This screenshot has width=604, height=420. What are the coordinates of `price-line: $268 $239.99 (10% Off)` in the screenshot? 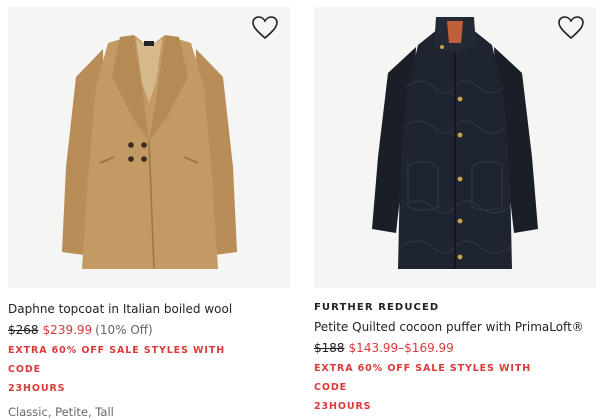 It's located at (149, 330).